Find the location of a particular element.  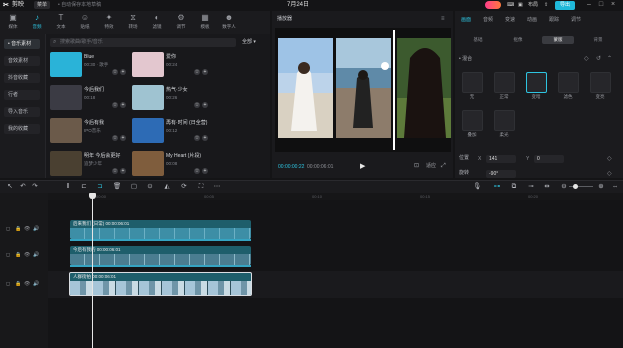

rotate-icon: ⟳ is located at coordinates (184, 186).